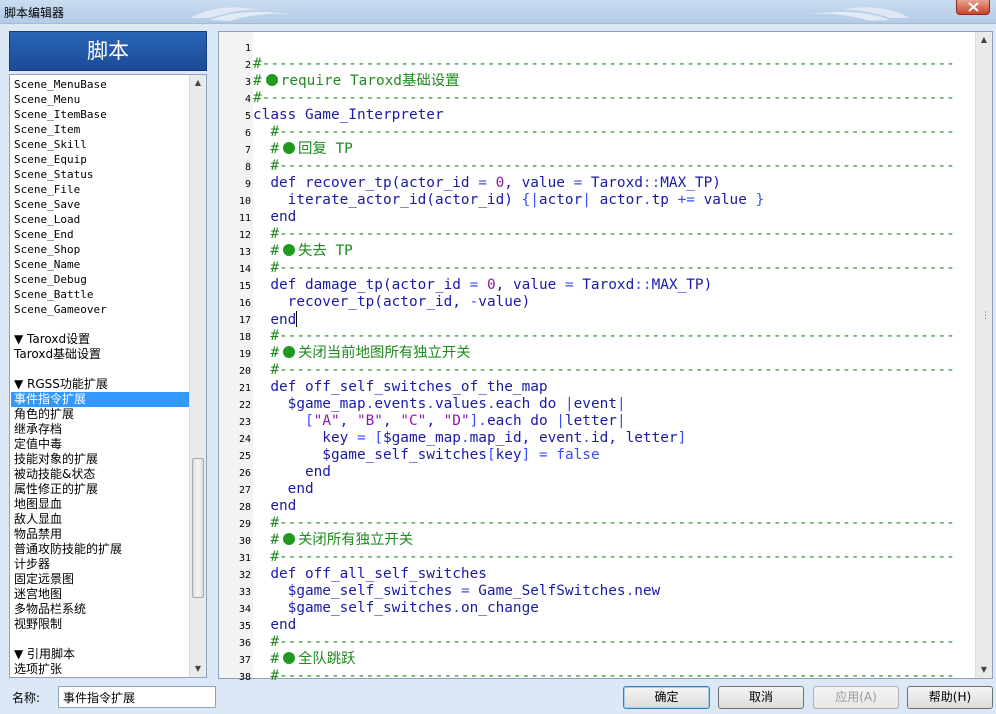 The width and height of the screenshot is (996, 714). Describe the element at coordinates (100, 534) in the screenshot. I see `script-list-item: 物品禁用` at that location.